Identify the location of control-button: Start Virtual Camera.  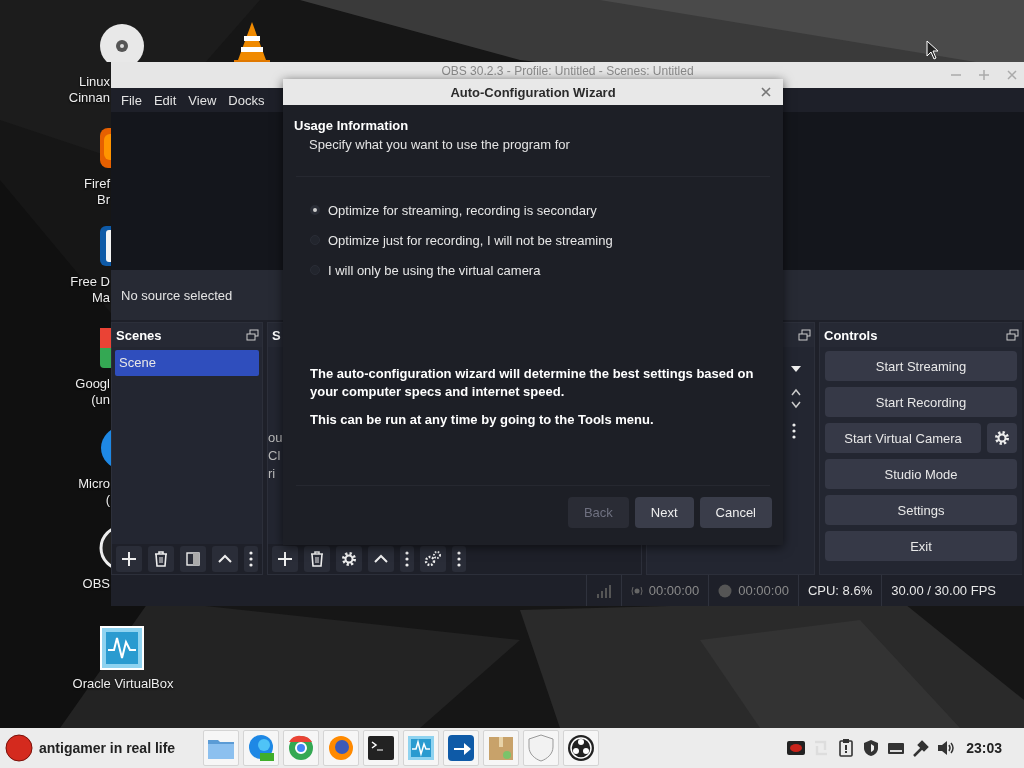
(903, 438).